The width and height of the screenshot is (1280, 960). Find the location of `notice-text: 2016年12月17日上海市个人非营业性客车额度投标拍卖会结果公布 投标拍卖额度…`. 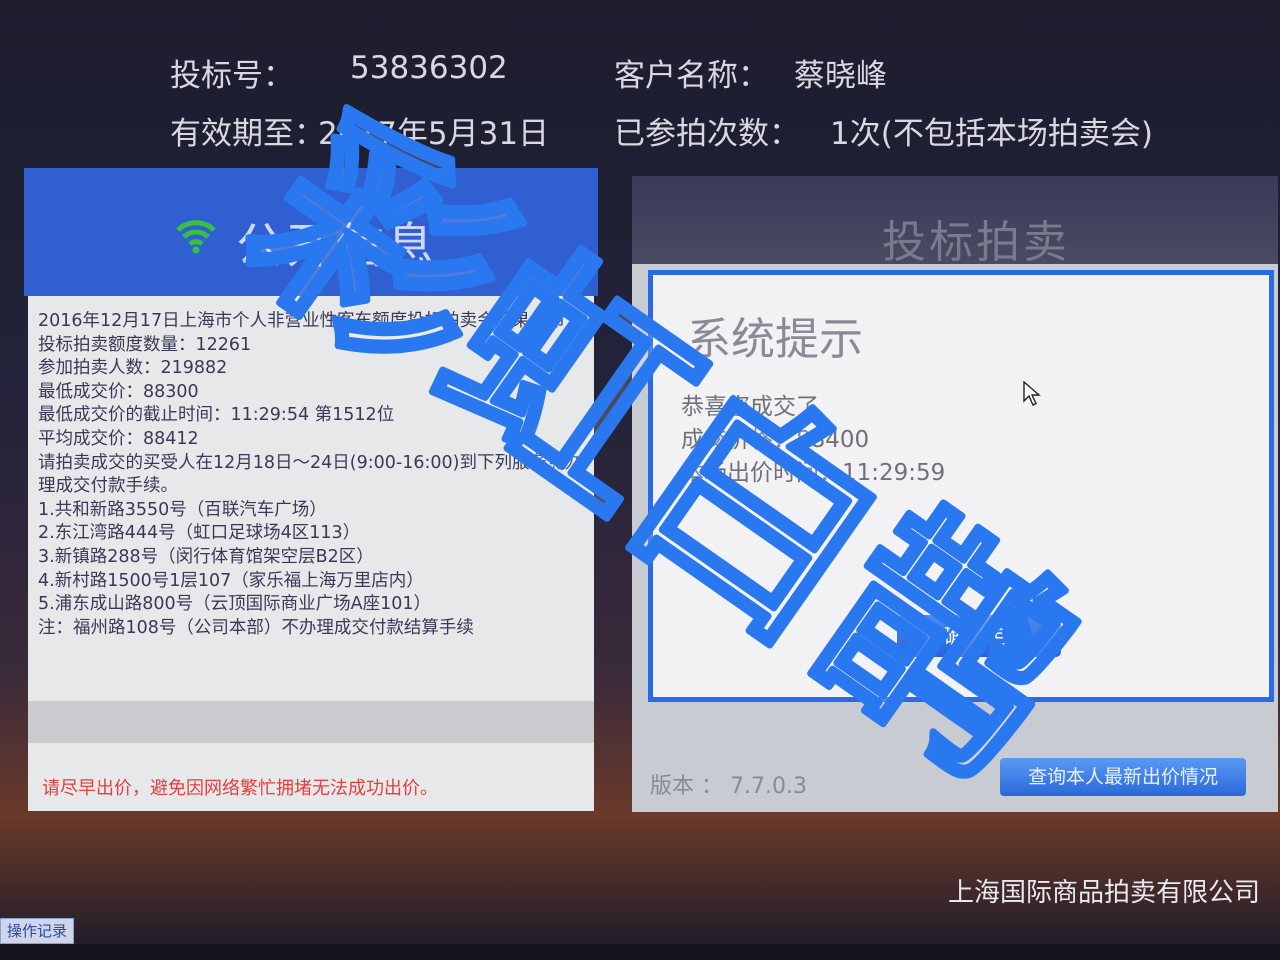

notice-text: 2016年12月17日上海市个人非营业性客车额度投标拍卖会结果公布 投标拍卖额度… is located at coordinates (310, 475).